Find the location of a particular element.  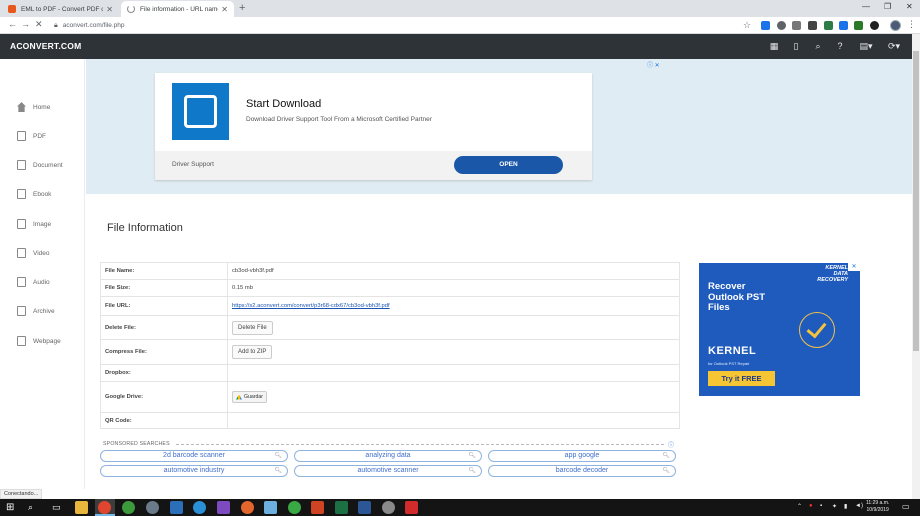

dropbox-tray-icon: ✦ is located at coordinates (834, 506).